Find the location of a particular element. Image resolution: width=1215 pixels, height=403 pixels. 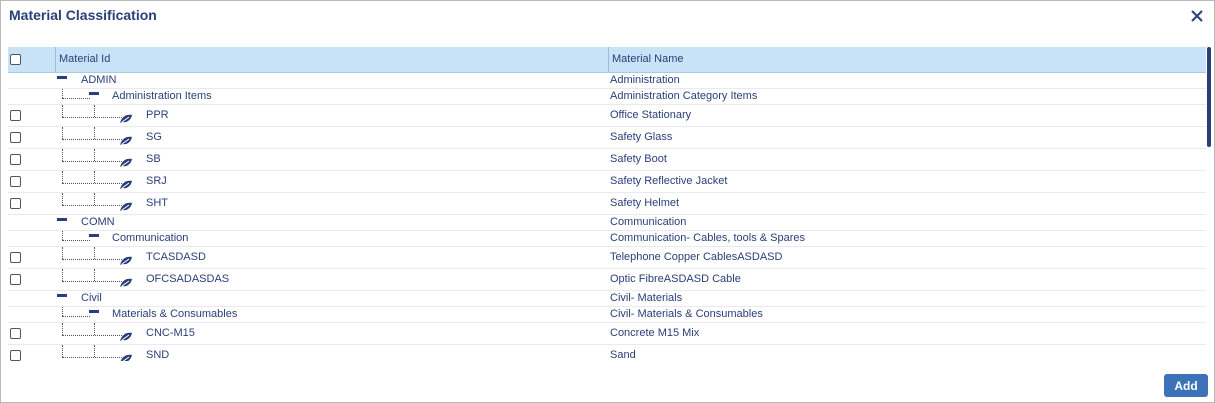

tree-row: SB Safety Boot is located at coordinates (607, 160).